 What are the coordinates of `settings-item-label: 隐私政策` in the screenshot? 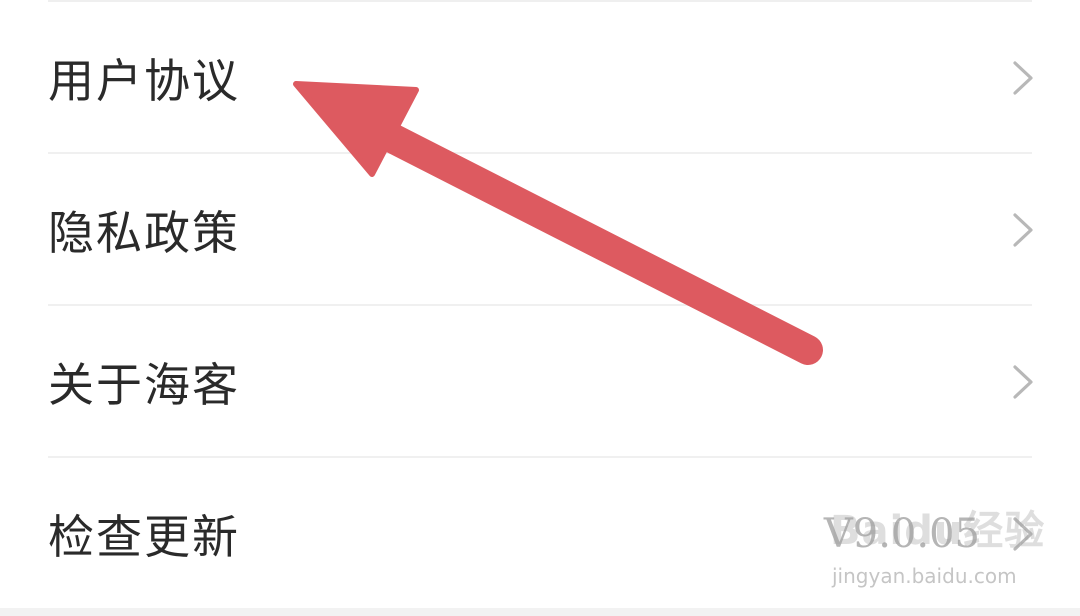 It's located at (144, 233).